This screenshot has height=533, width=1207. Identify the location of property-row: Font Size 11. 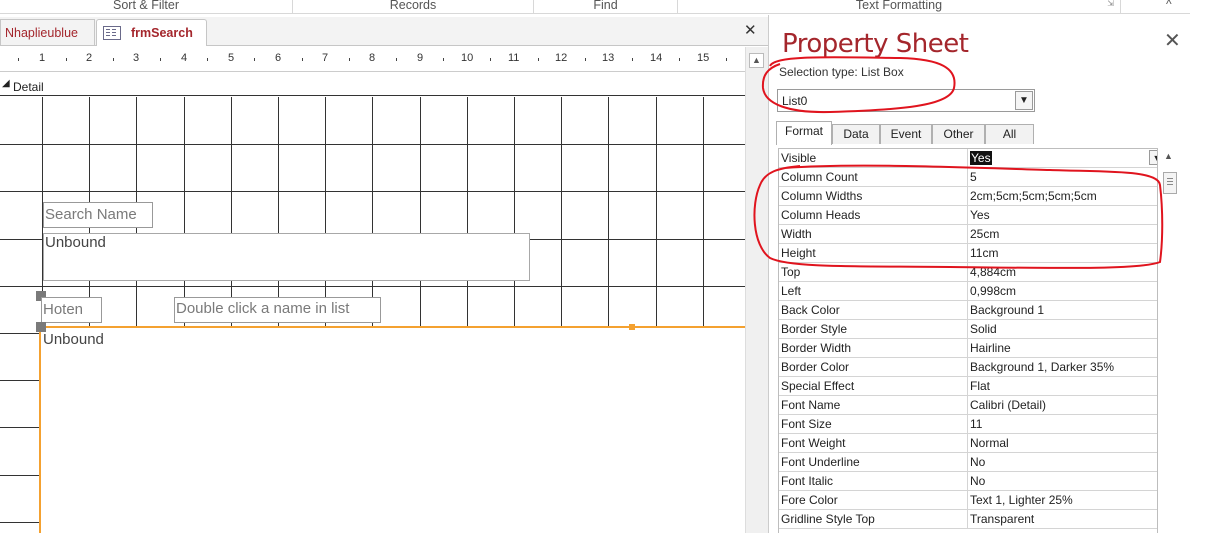
(968, 424).